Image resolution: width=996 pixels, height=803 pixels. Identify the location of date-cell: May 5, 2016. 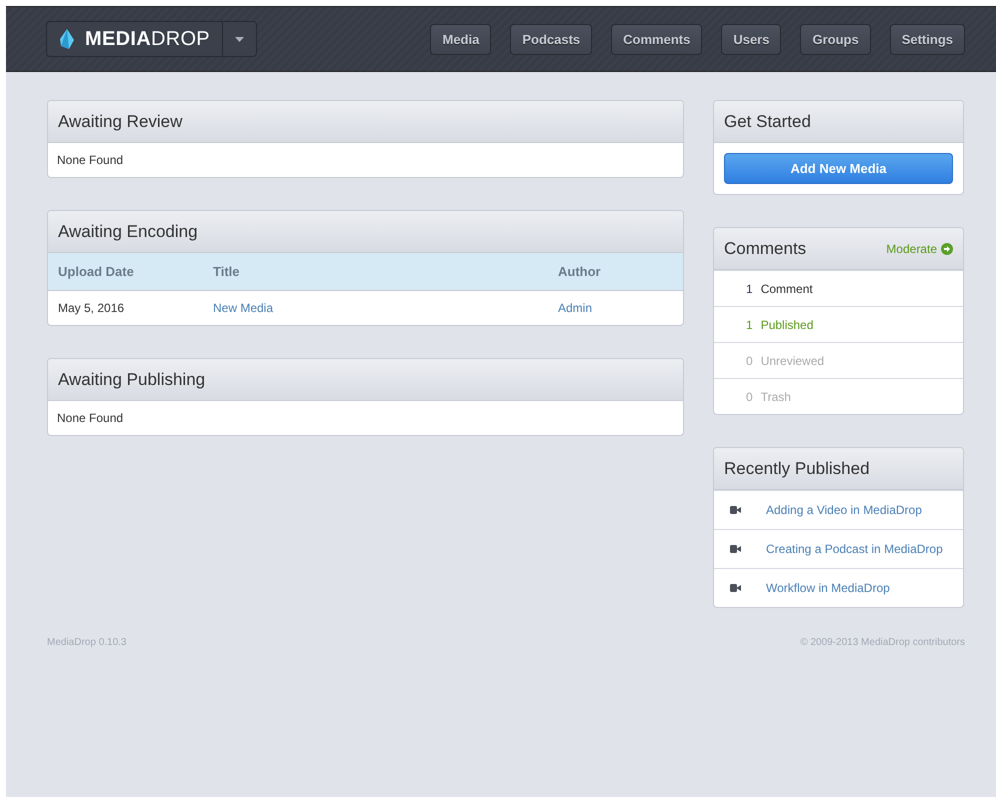
(125, 307).